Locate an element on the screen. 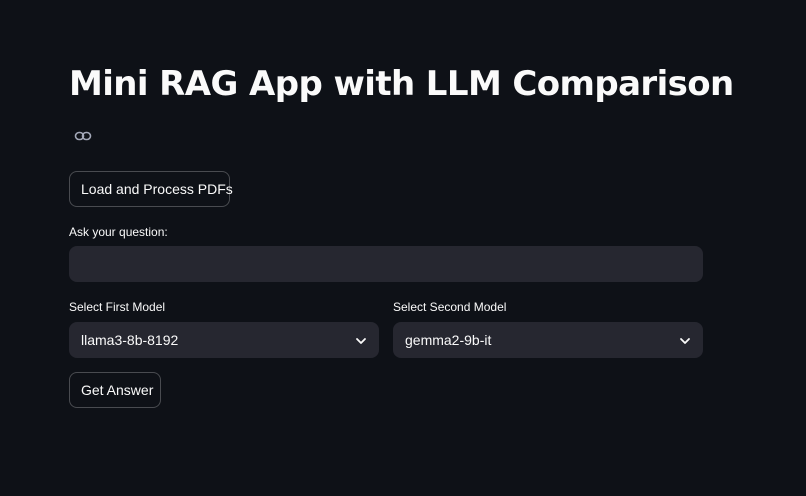 The width and height of the screenshot is (806, 496). get-answer-button: Get Answer is located at coordinates (115, 390).